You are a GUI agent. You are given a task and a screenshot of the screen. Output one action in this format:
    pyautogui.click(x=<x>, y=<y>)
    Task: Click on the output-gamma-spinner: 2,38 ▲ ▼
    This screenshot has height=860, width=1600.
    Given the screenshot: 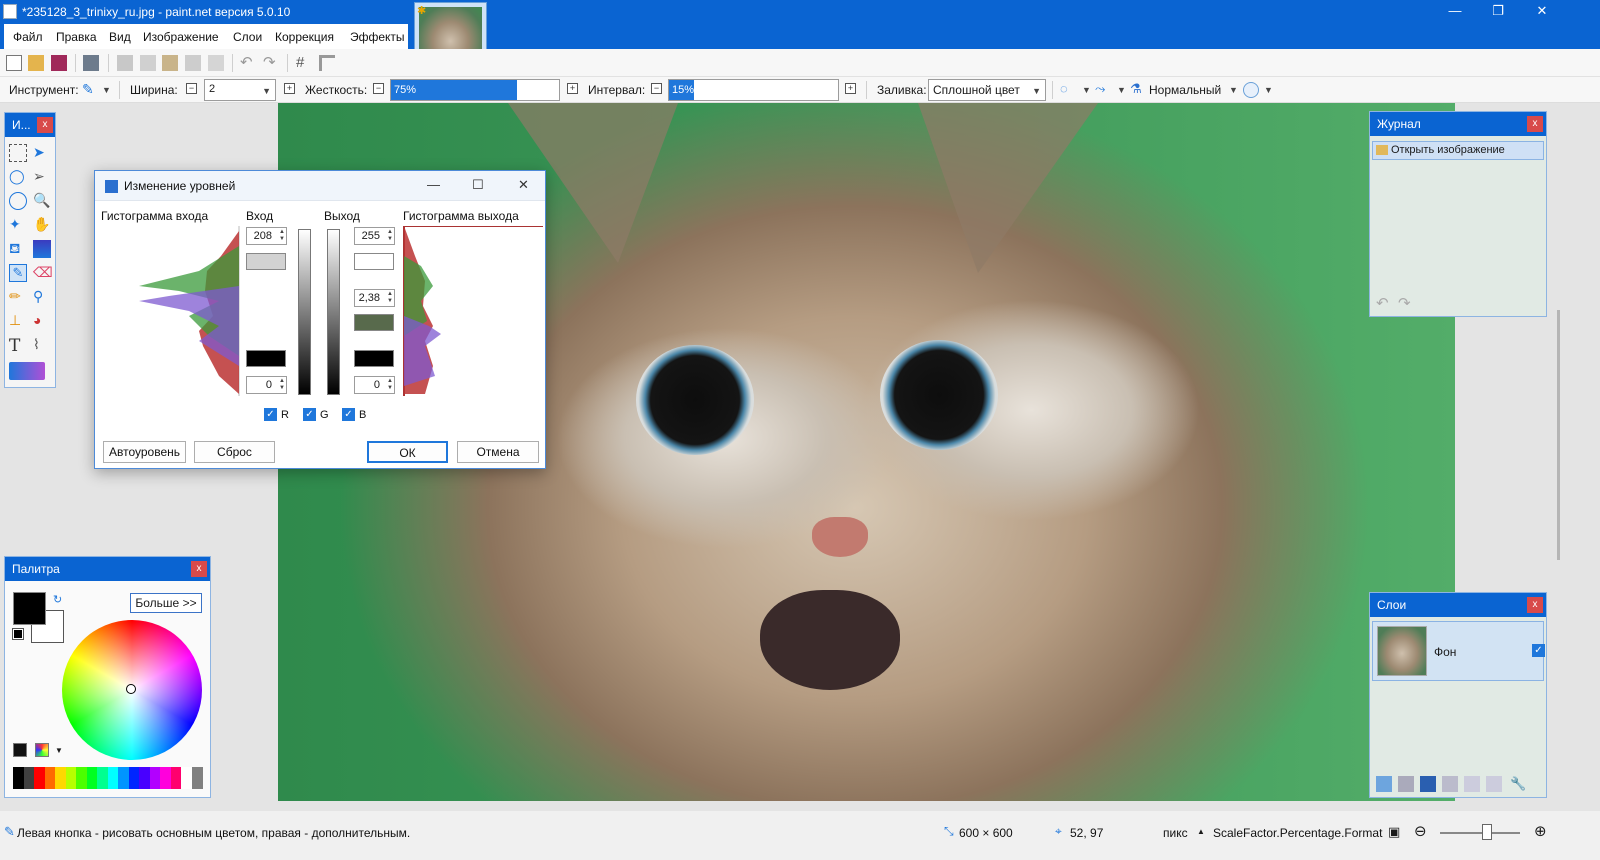 What is the action you would take?
    pyautogui.click(x=374, y=298)
    